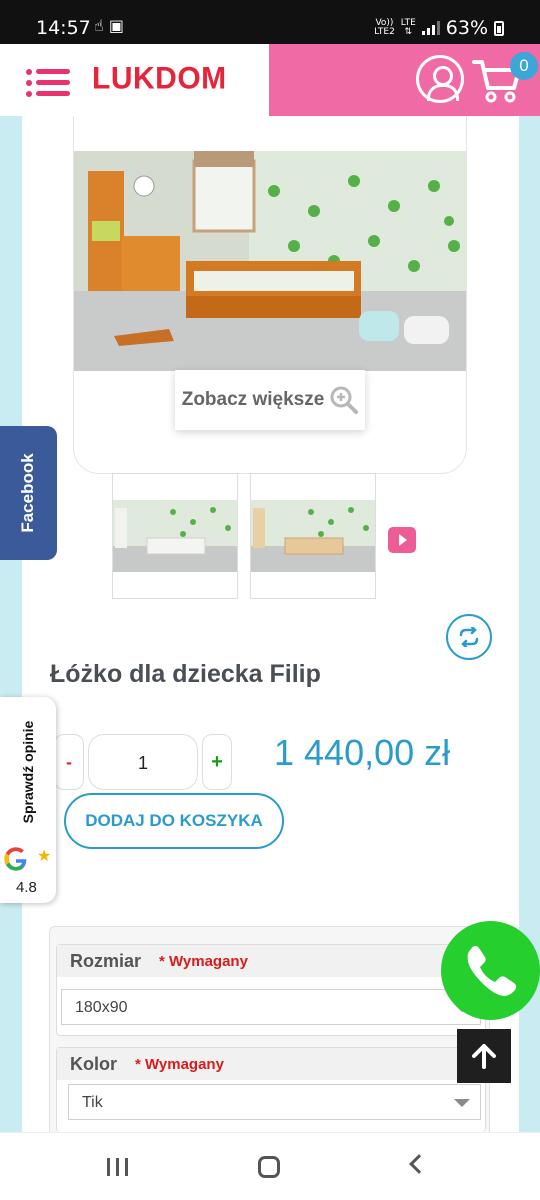 This screenshot has height=1200, width=540. What do you see at coordinates (48, 83) in the screenshot?
I see `menu-icon` at bounding box center [48, 83].